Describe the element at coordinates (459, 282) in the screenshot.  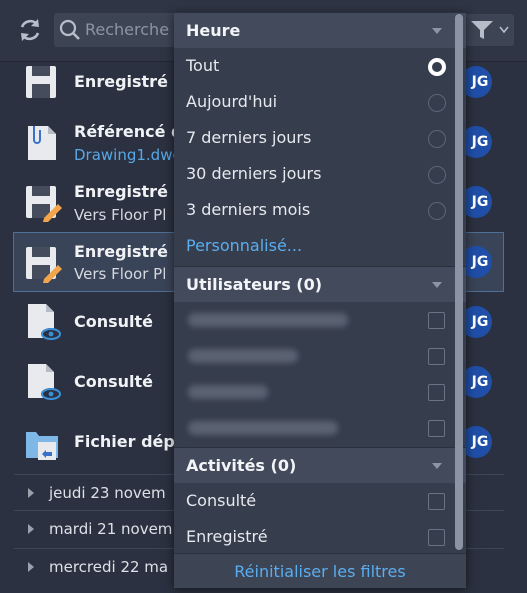
I see `scrollbar-thumb` at that location.